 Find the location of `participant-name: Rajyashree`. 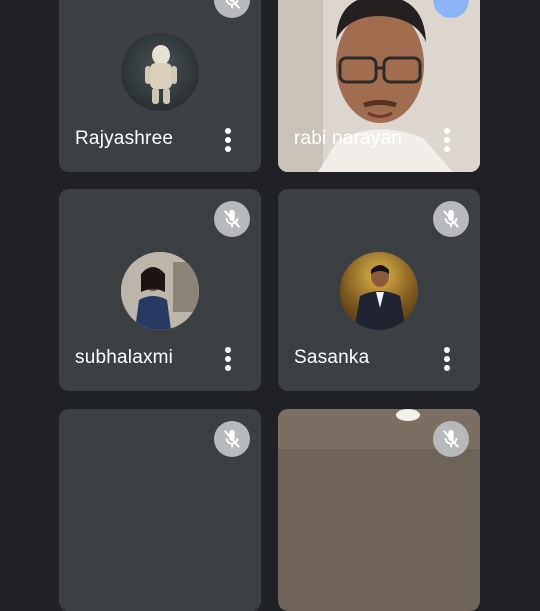

participant-name: Rajyashree is located at coordinates (124, 138).